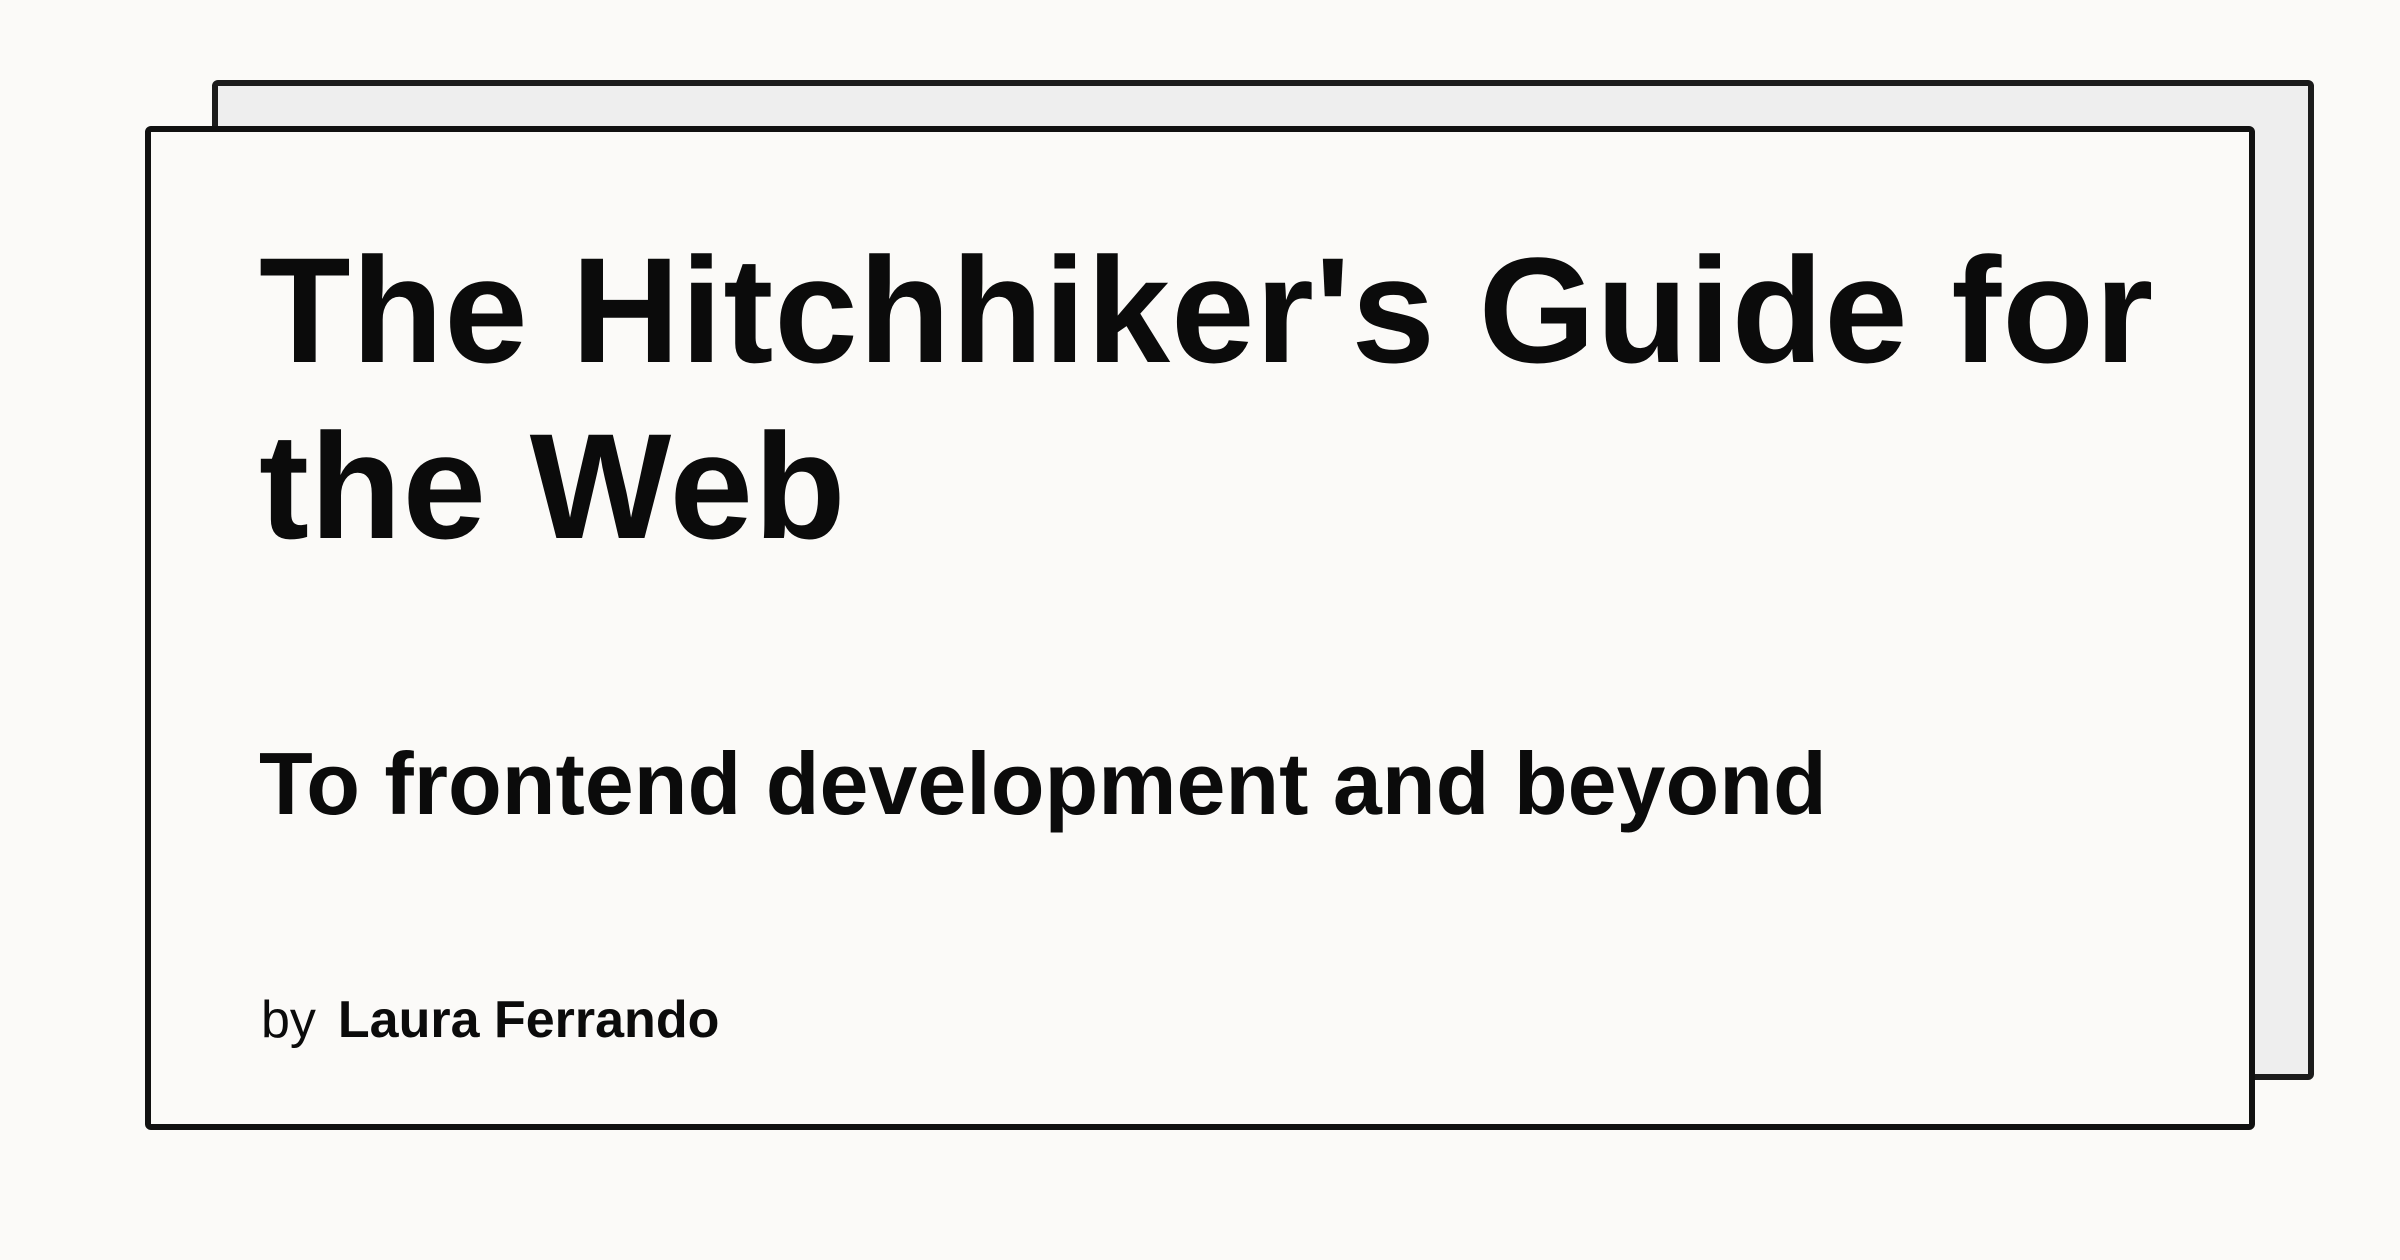 The image size is (2400, 1260). I want to click on author-name: Laura Ferrando, so click(528, 1020).